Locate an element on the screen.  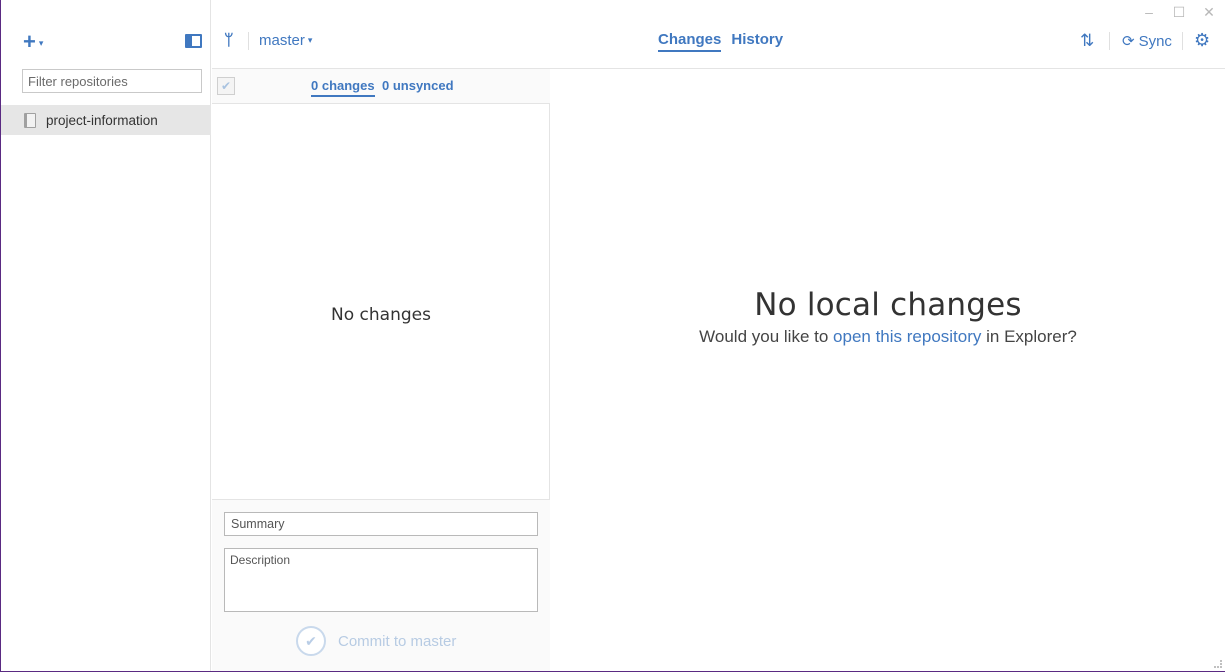
branch-selector: master ▾ is located at coordinates (285, 40).